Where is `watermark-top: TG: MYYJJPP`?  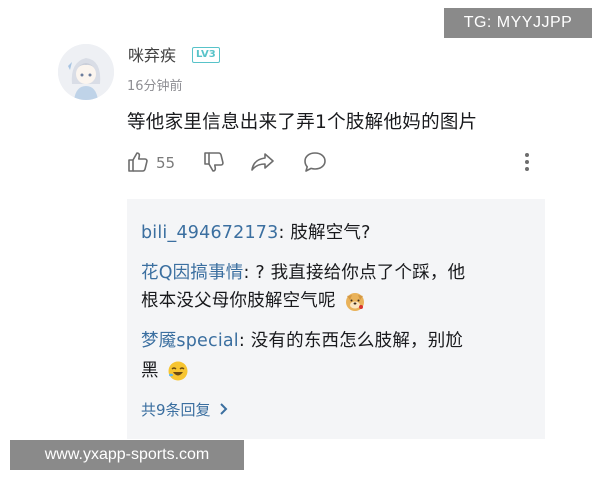
watermark-top: TG: MYYJJPP is located at coordinates (518, 23).